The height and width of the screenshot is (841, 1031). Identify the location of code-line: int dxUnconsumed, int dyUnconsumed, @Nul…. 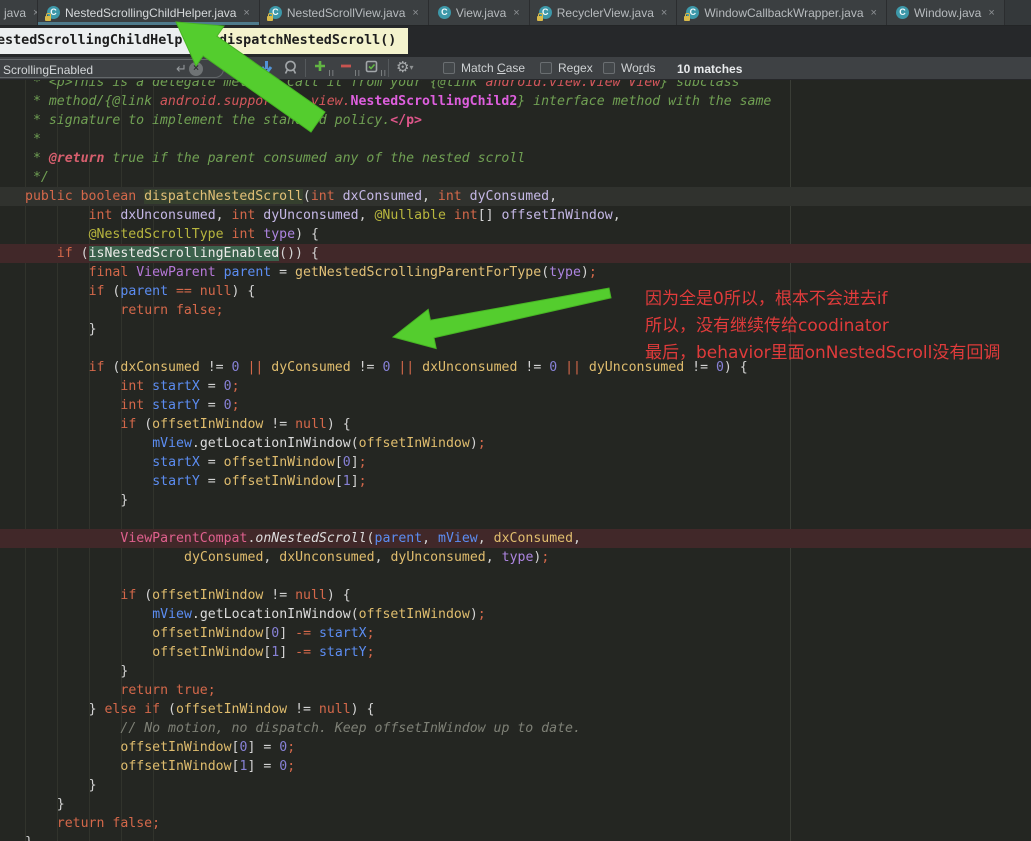
(515, 215).